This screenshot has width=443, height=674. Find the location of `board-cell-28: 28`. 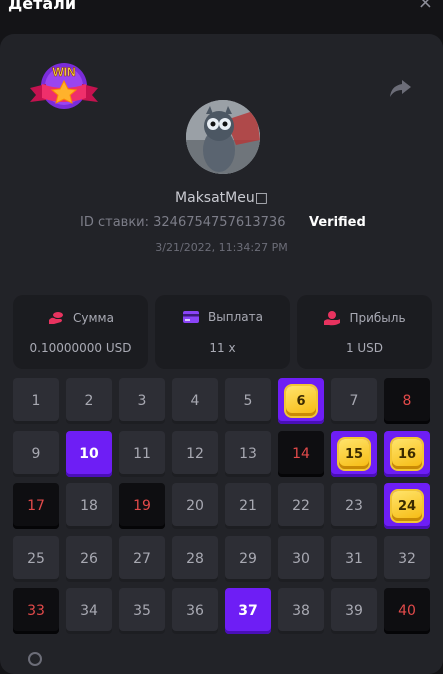

board-cell-28: 28 is located at coordinates (195, 559).